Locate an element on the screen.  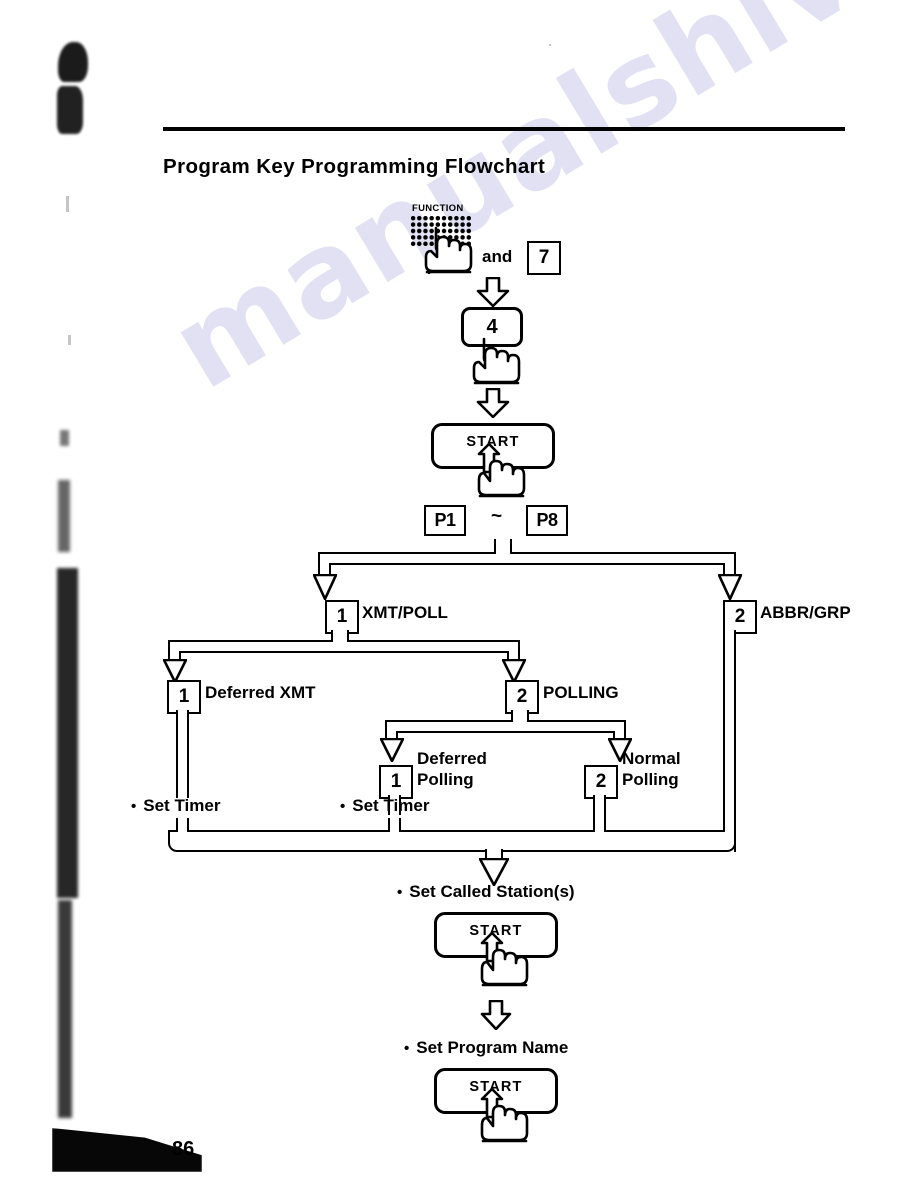
option-label-deferred-polling-line2: Polling is located at coordinates (445, 779).